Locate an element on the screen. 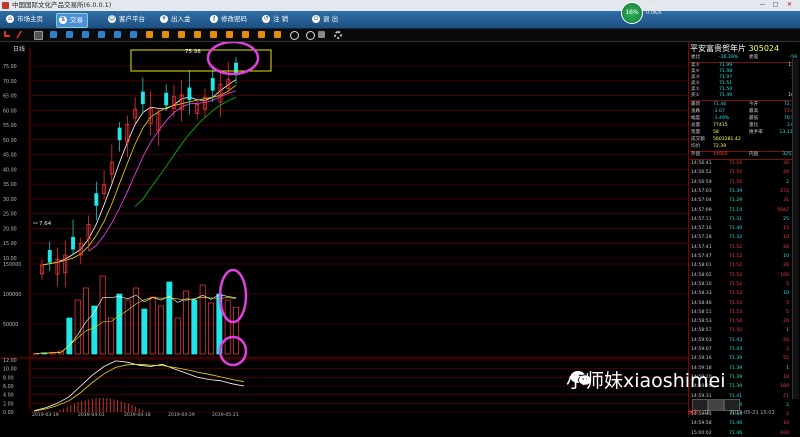 The image size is (800, 437). tick-row: 14:57:09 71.14 5047 is located at coordinates (740, 210).